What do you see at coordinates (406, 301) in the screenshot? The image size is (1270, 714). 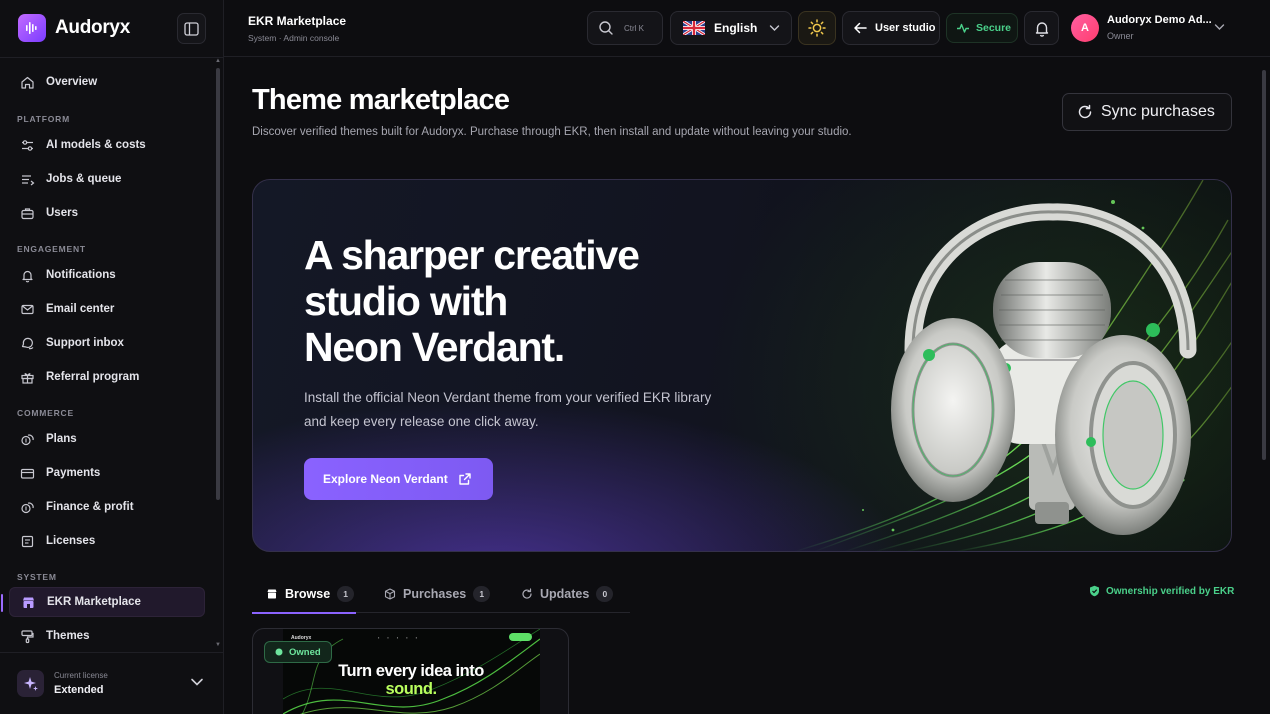 I see `hero-title-line: studio with` at bounding box center [406, 301].